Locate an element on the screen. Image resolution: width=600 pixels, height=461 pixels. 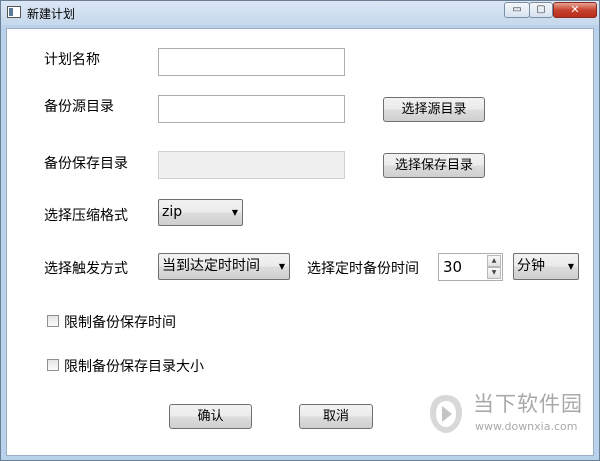
interval-label: 选择定时备份时间 is located at coordinates (363, 269).